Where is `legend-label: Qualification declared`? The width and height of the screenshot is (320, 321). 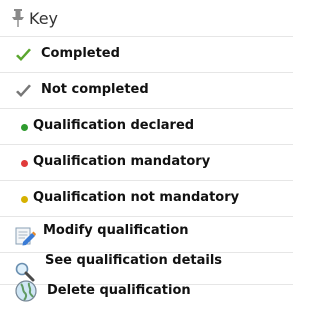 legend-label: Qualification declared is located at coordinates (114, 125).